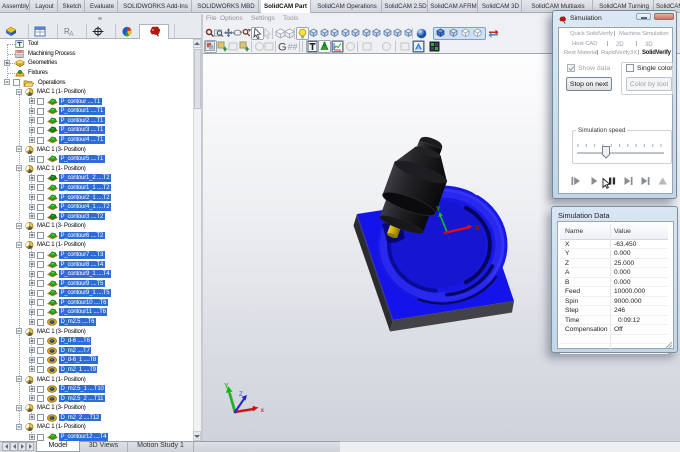 This screenshot has width=680, height=452. What do you see at coordinates (71, 34) in the screenshot?
I see `svg-text: A` at bounding box center [71, 34].